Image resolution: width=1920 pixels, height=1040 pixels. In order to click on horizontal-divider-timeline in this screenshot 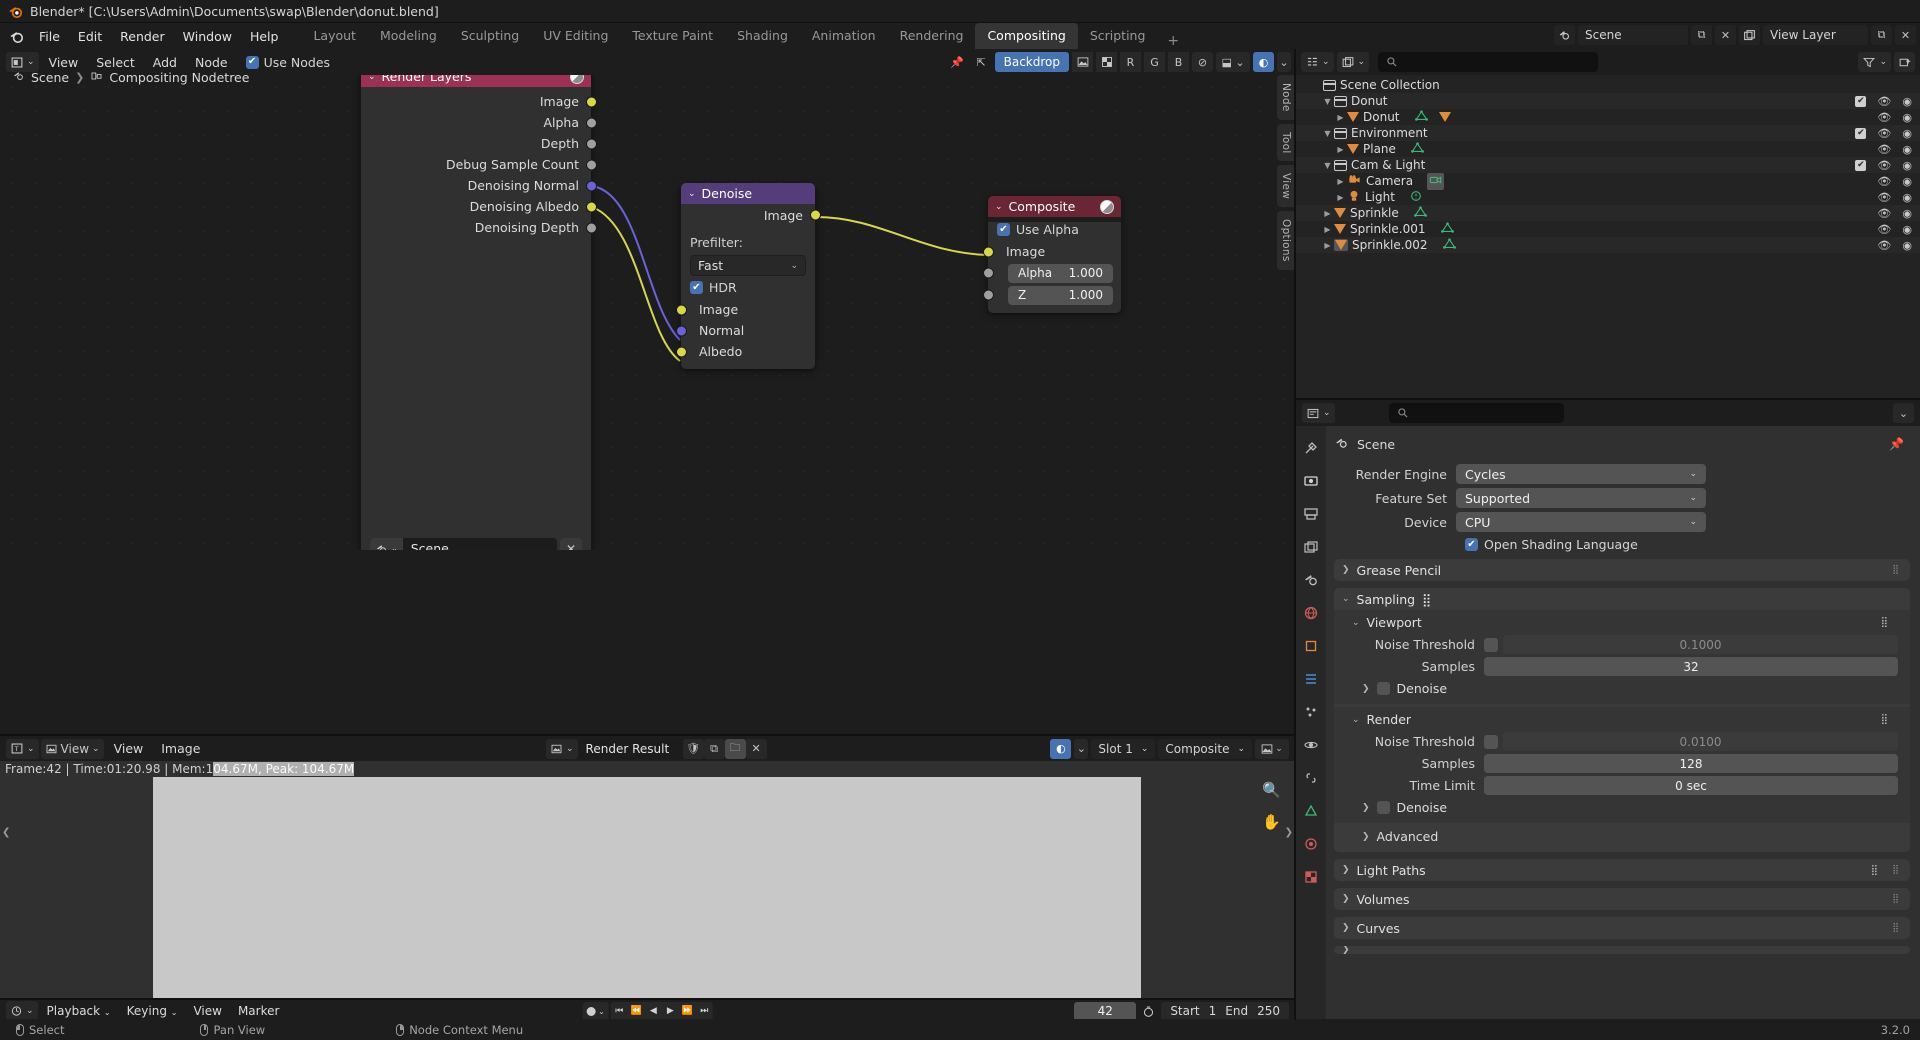, I will do `click(647, 999)`.